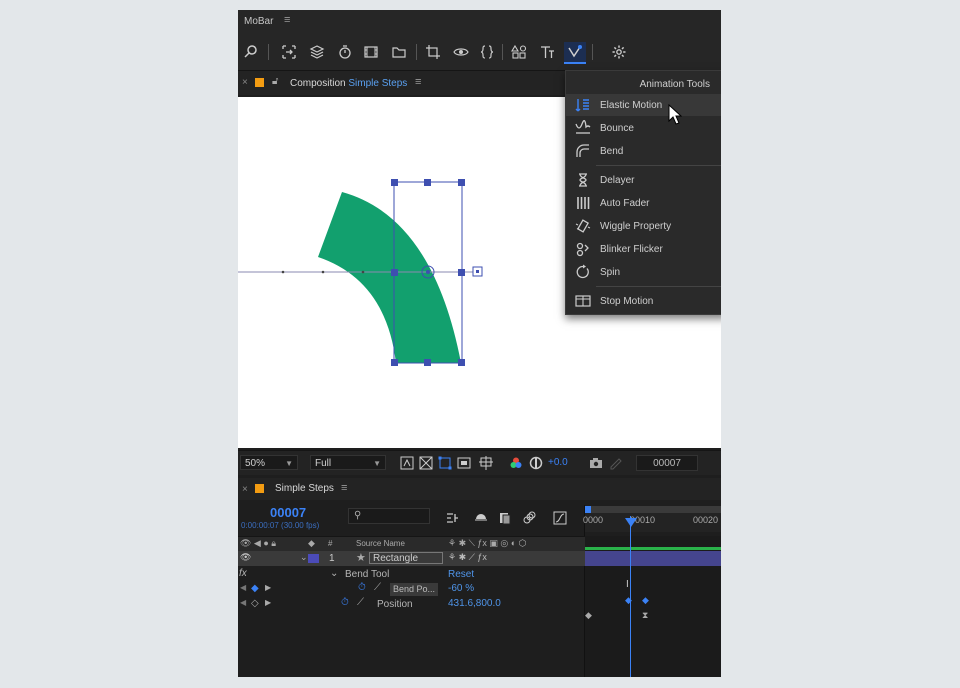  I want to click on timer-button, so click(345, 52).